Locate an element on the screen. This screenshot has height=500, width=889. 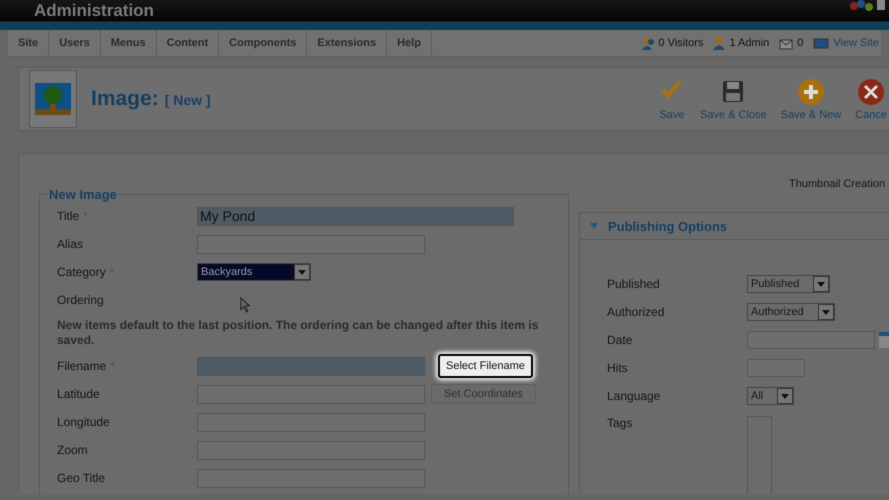
field-label: Language is located at coordinates (634, 396).